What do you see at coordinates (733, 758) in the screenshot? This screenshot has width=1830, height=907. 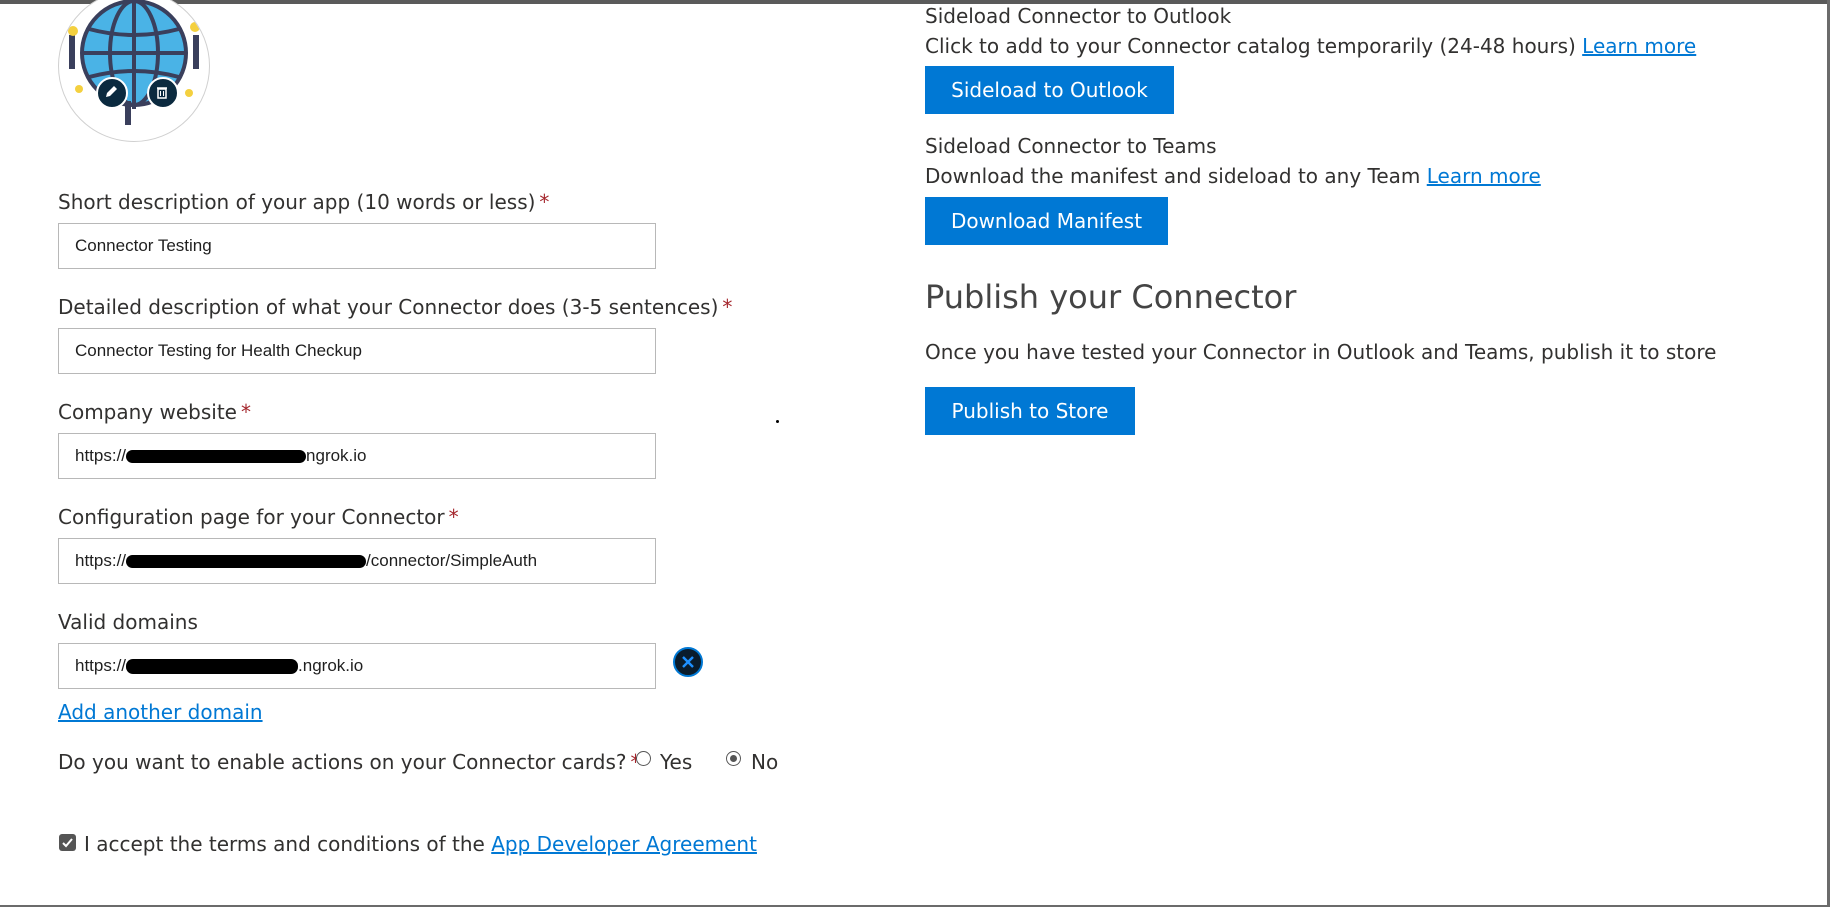 I see `radio-no` at bounding box center [733, 758].